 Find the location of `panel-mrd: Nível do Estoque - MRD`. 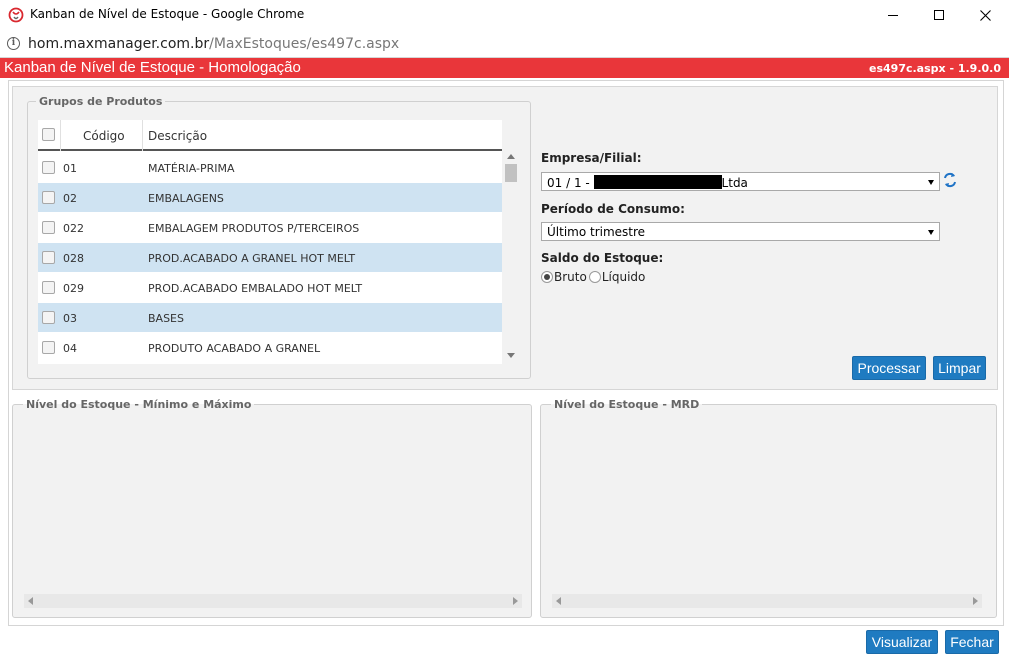

panel-mrd: Nível do Estoque - MRD is located at coordinates (768, 508).